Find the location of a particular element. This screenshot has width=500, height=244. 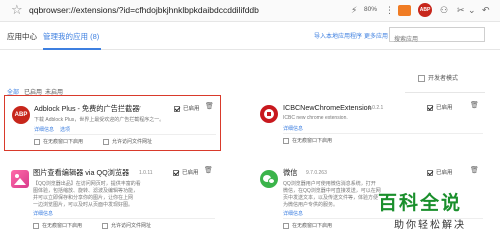

extension-description-line: 为微信用户专供的服务。 is located at coordinates (311, 205).